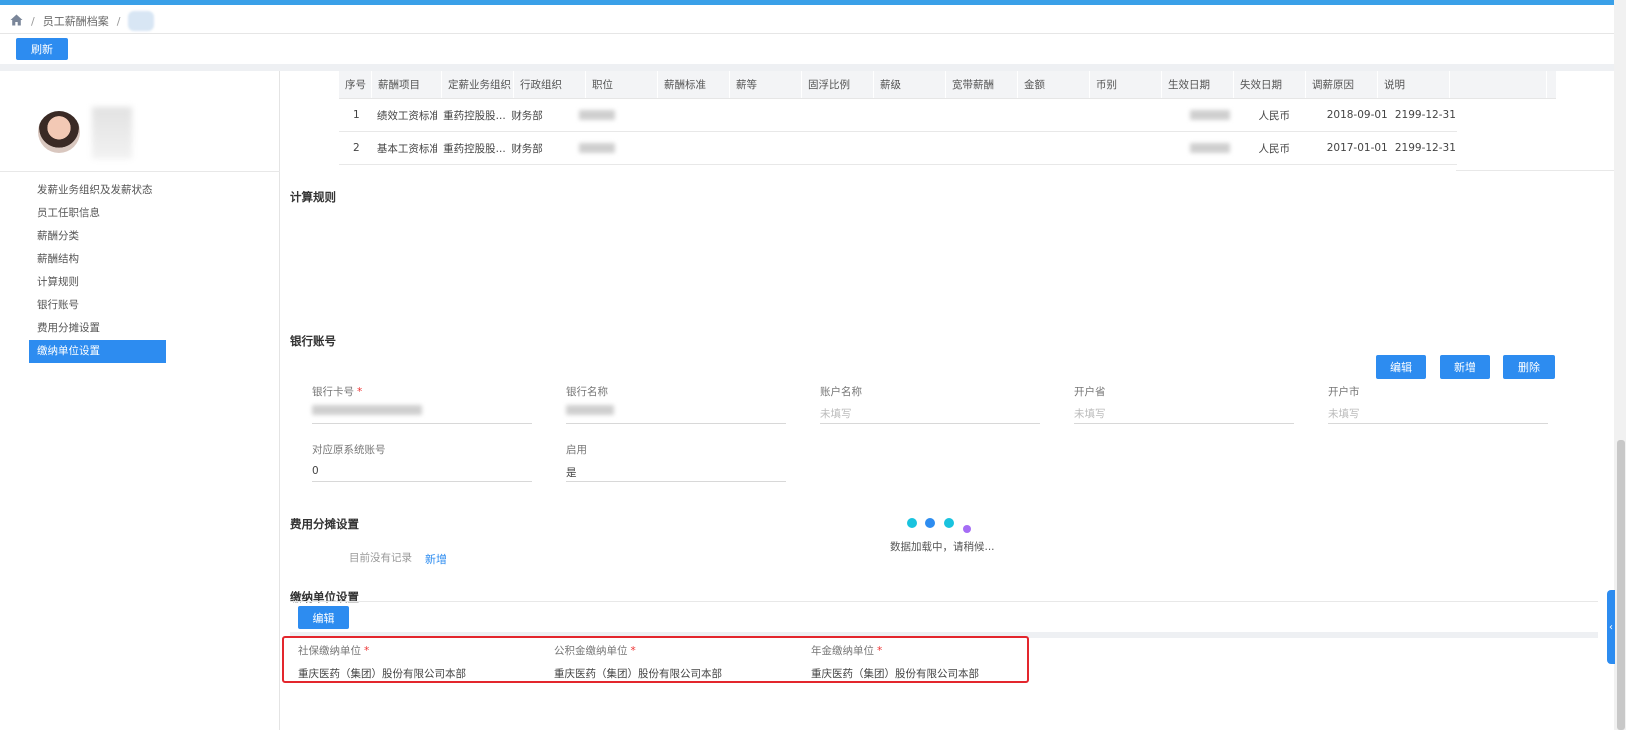  Describe the element at coordinates (356, 148) in the screenshot. I see `cell-index: 2` at that location.